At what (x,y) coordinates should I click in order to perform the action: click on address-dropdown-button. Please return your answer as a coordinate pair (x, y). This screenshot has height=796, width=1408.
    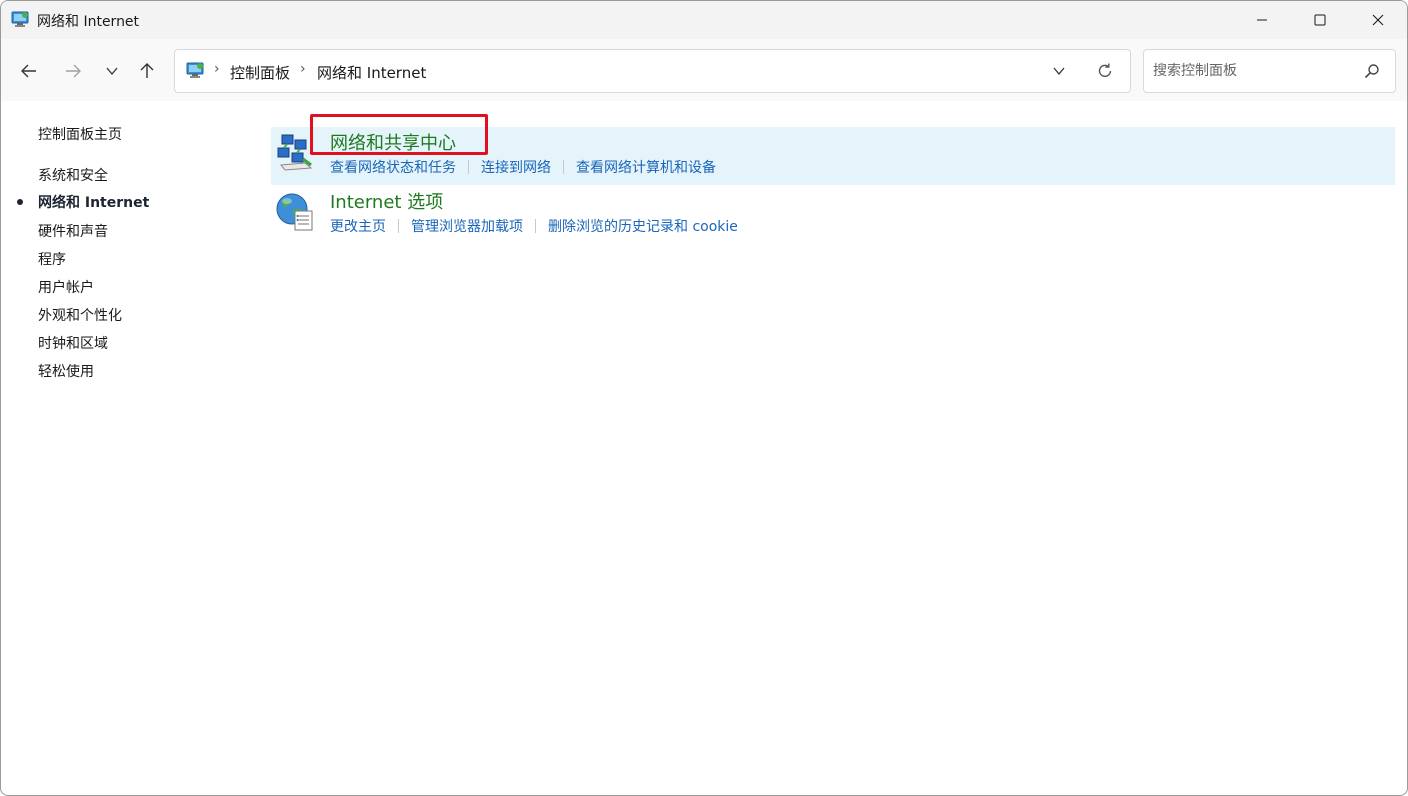
    Looking at the image, I should click on (1059, 71).